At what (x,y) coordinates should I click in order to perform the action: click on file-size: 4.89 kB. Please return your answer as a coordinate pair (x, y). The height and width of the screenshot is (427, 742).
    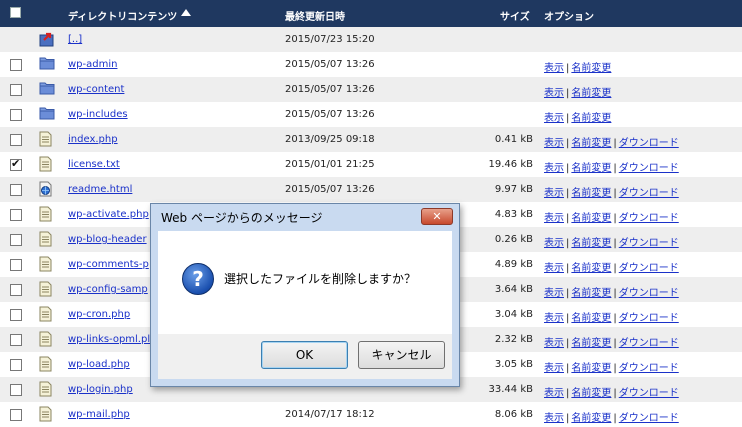
    Looking at the image, I should click on (513, 264).